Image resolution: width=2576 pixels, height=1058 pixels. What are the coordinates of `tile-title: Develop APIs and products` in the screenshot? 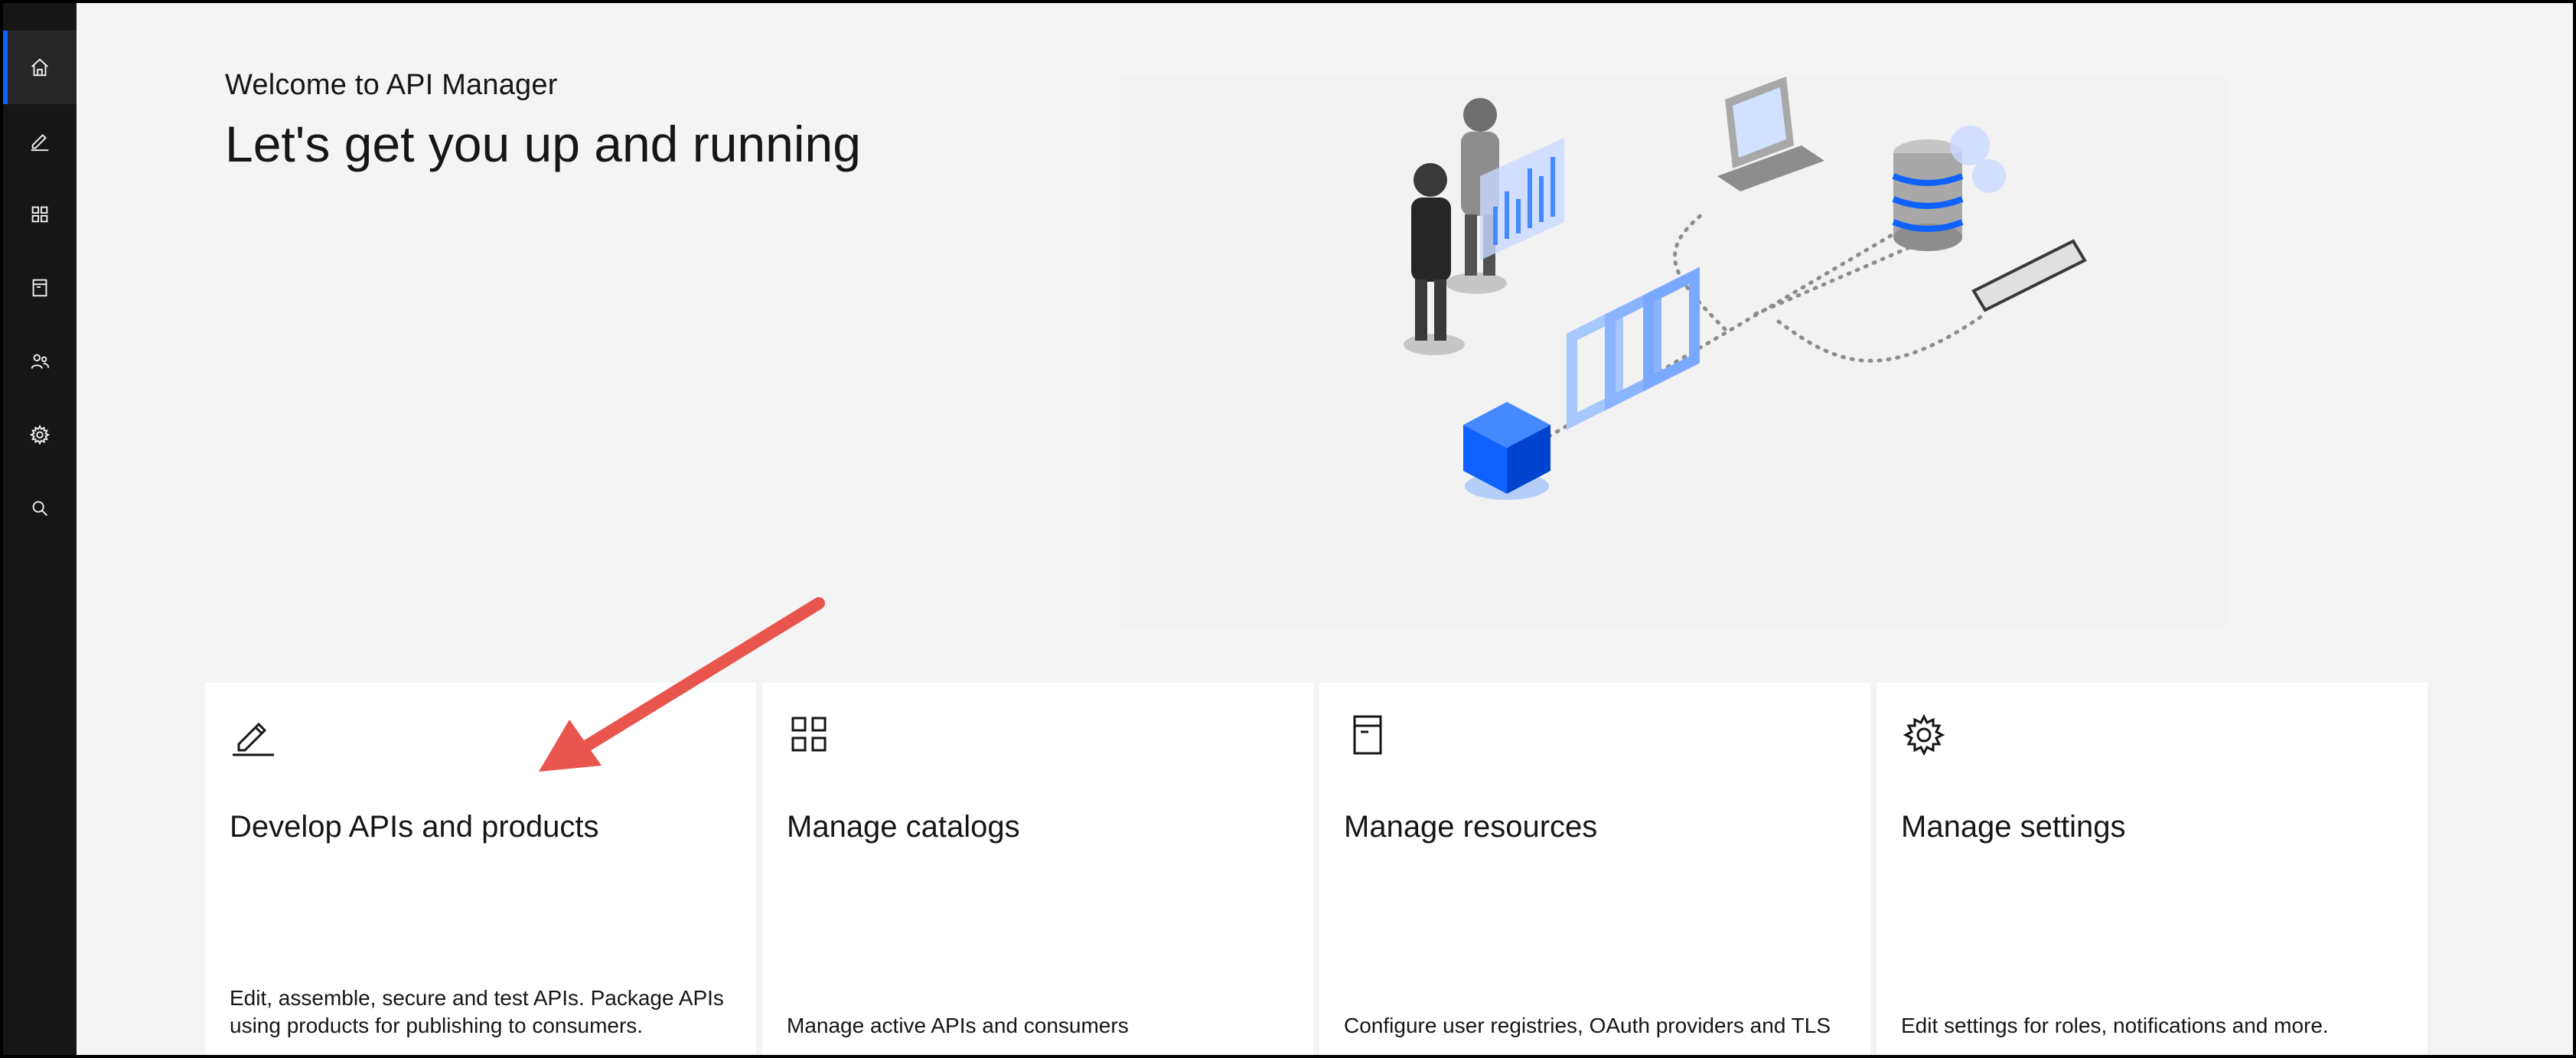 It's located at (414, 827).